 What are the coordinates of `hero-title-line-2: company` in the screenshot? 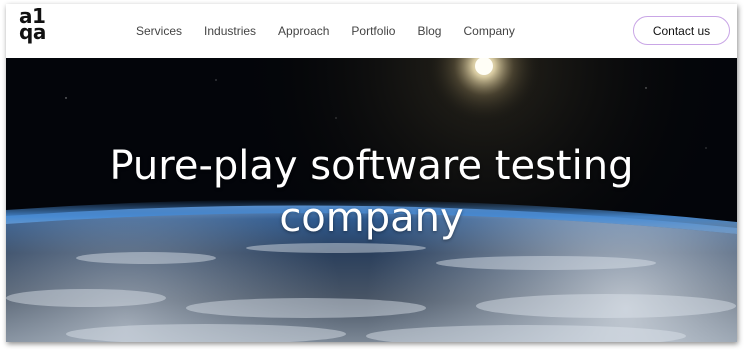 It's located at (371, 218).